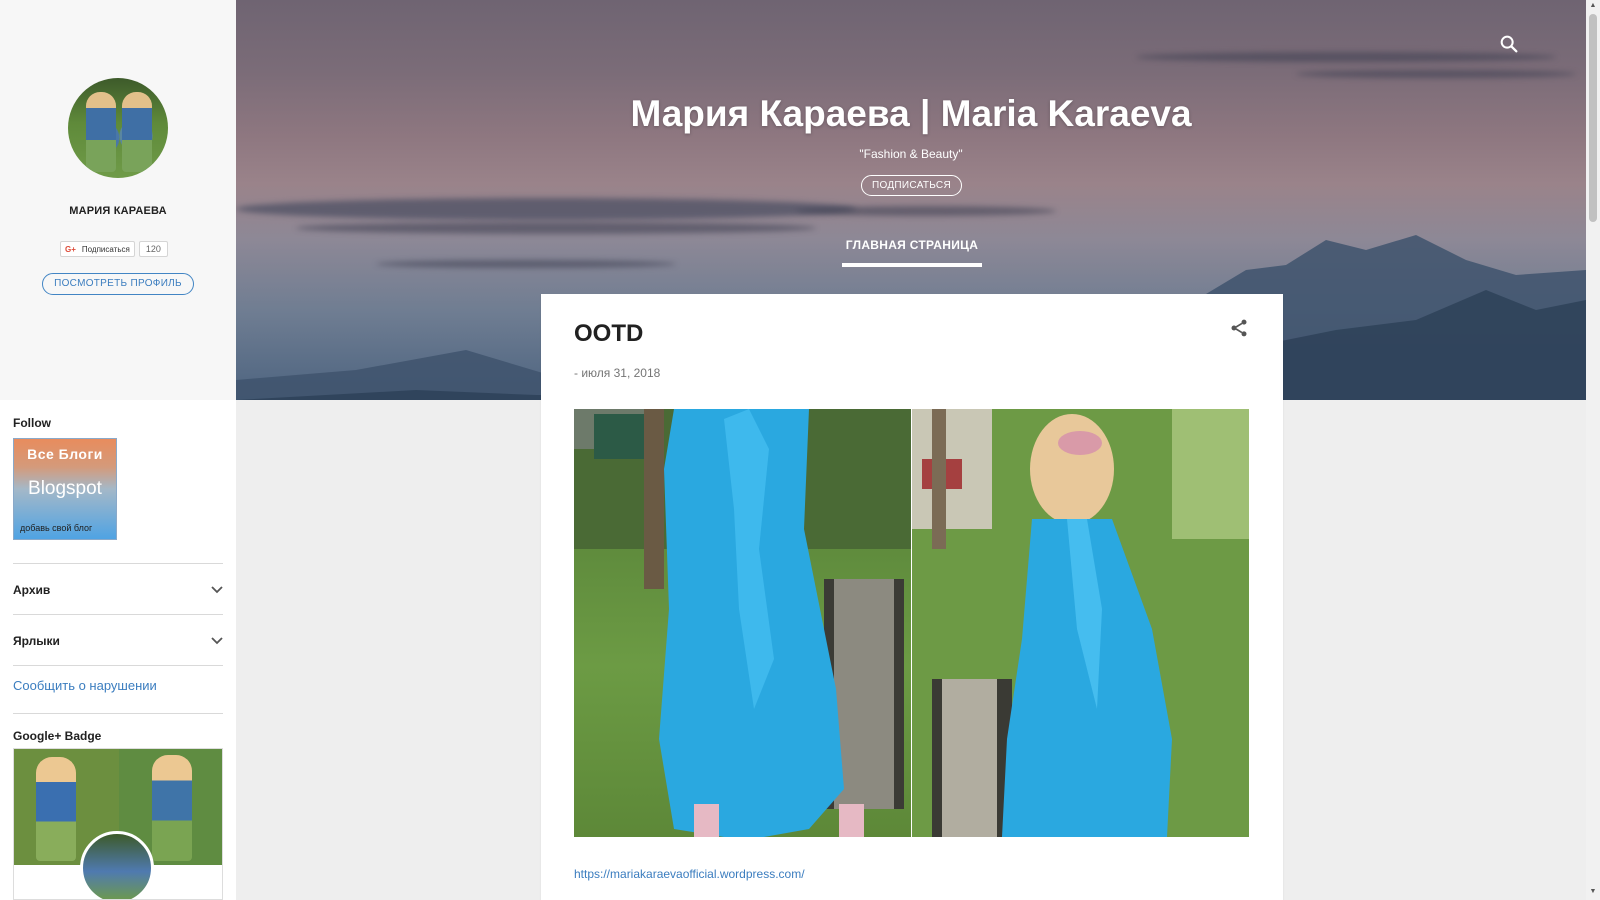  Describe the element at coordinates (118, 641) in the screenshot. I see `labels-toggle: Ярлыки` at that location.